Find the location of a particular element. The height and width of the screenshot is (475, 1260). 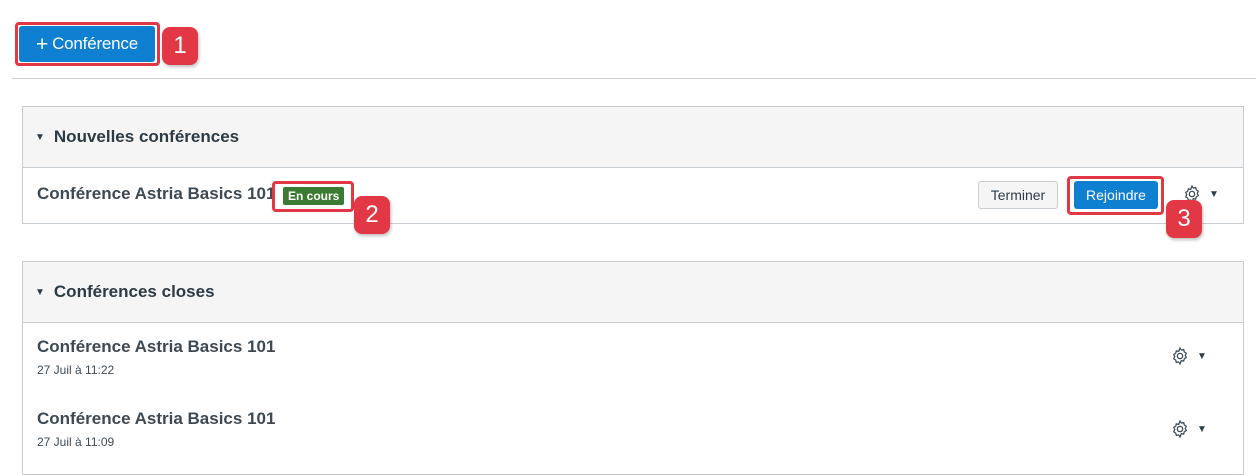

callout-badge-3: 3 is located at coordinates (1184, 219).